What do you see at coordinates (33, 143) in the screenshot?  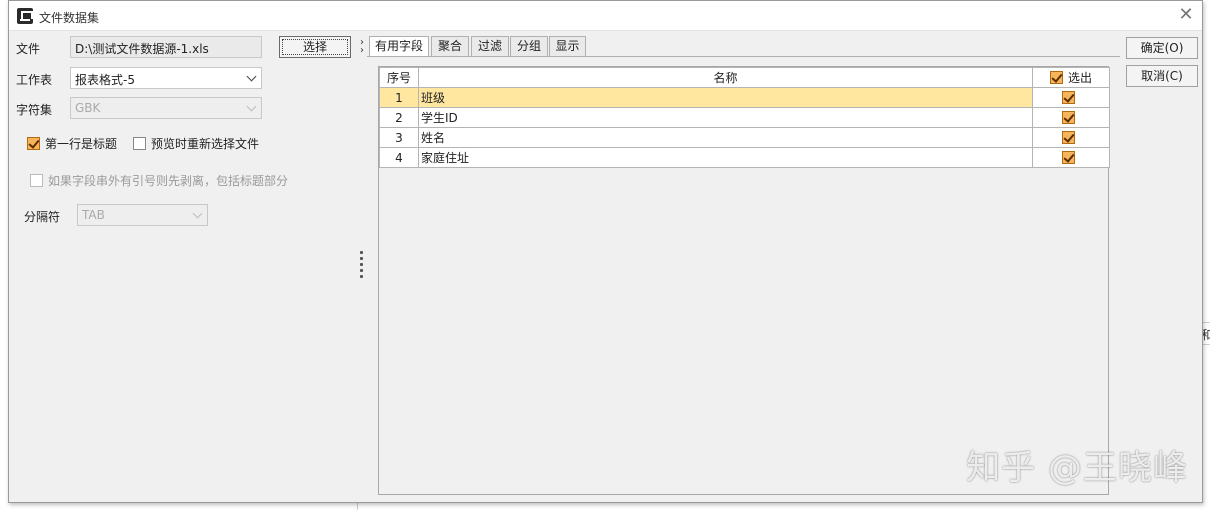 I see `checkbox-checked-icon` at bounding box center [33, 143].